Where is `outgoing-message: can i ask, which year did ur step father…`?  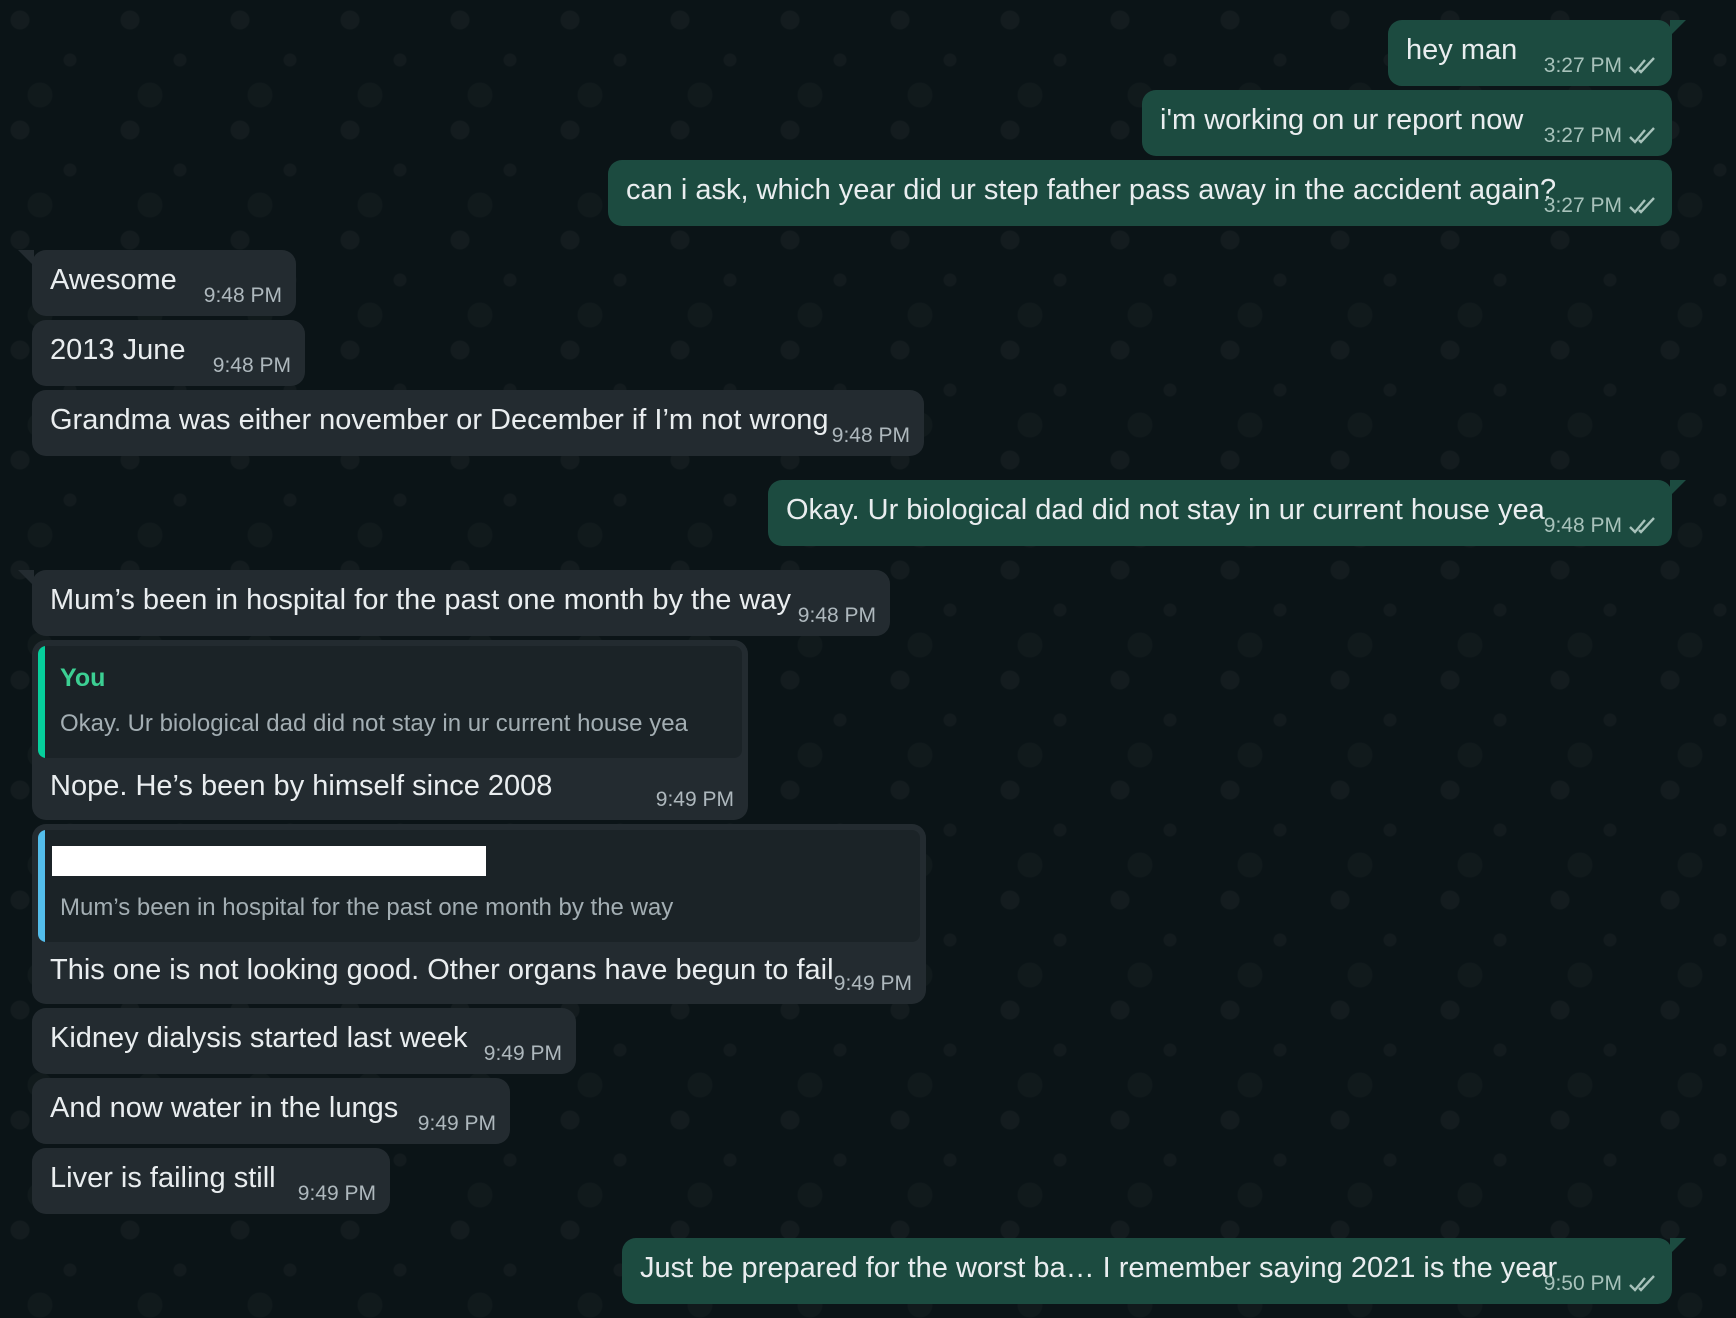
outgoing-message: can i ask, which year did ur step father… is located at coordinates (1140, 193).